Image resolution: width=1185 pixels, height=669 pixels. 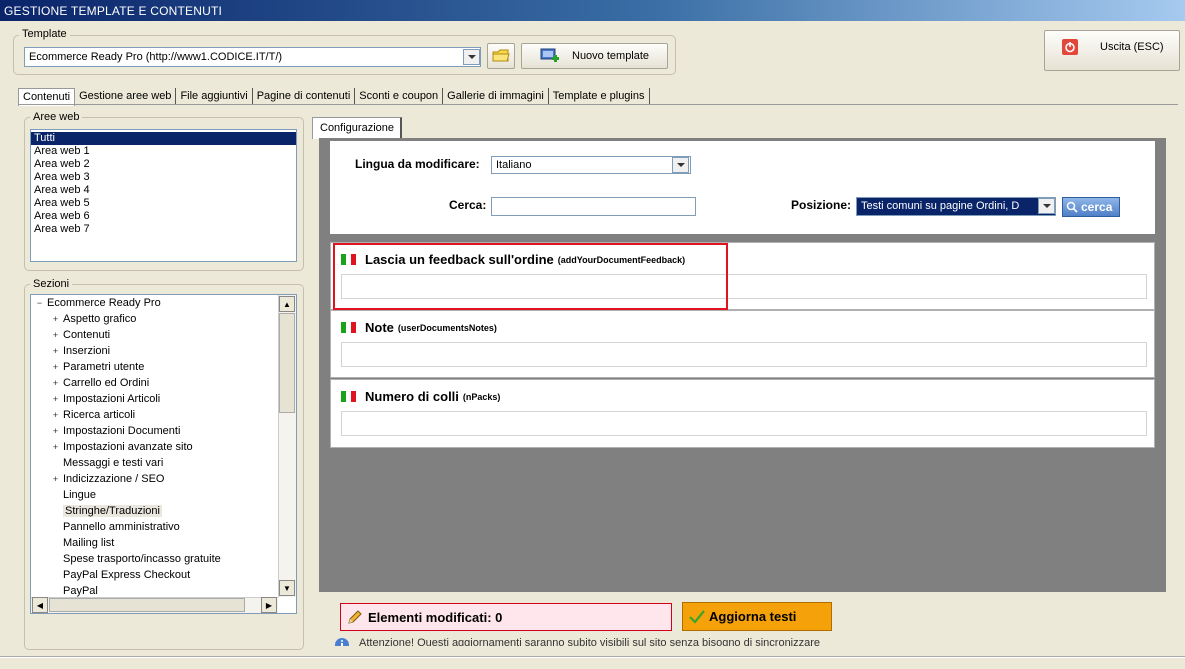 I want to click on power-icon, so click(x=1070, y=46).